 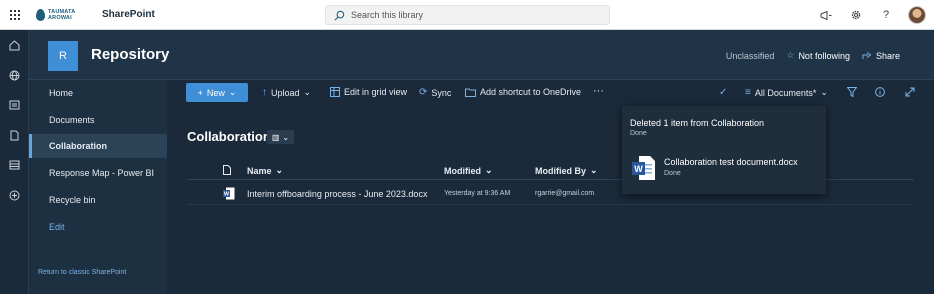 What do you see at coordinates (672, 173) in the screenshot?
I see `notification-file-status: Done` at bounding box center [672, 173].